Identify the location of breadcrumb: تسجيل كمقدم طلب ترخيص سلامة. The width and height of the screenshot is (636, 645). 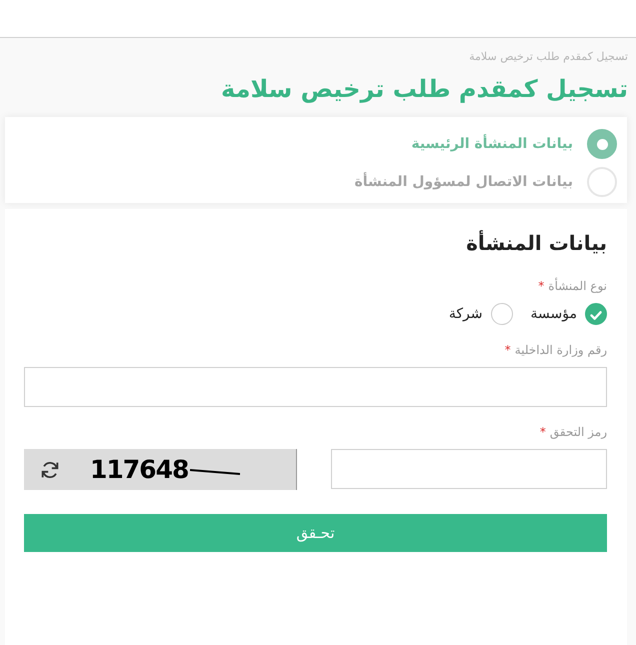
(548, 56).